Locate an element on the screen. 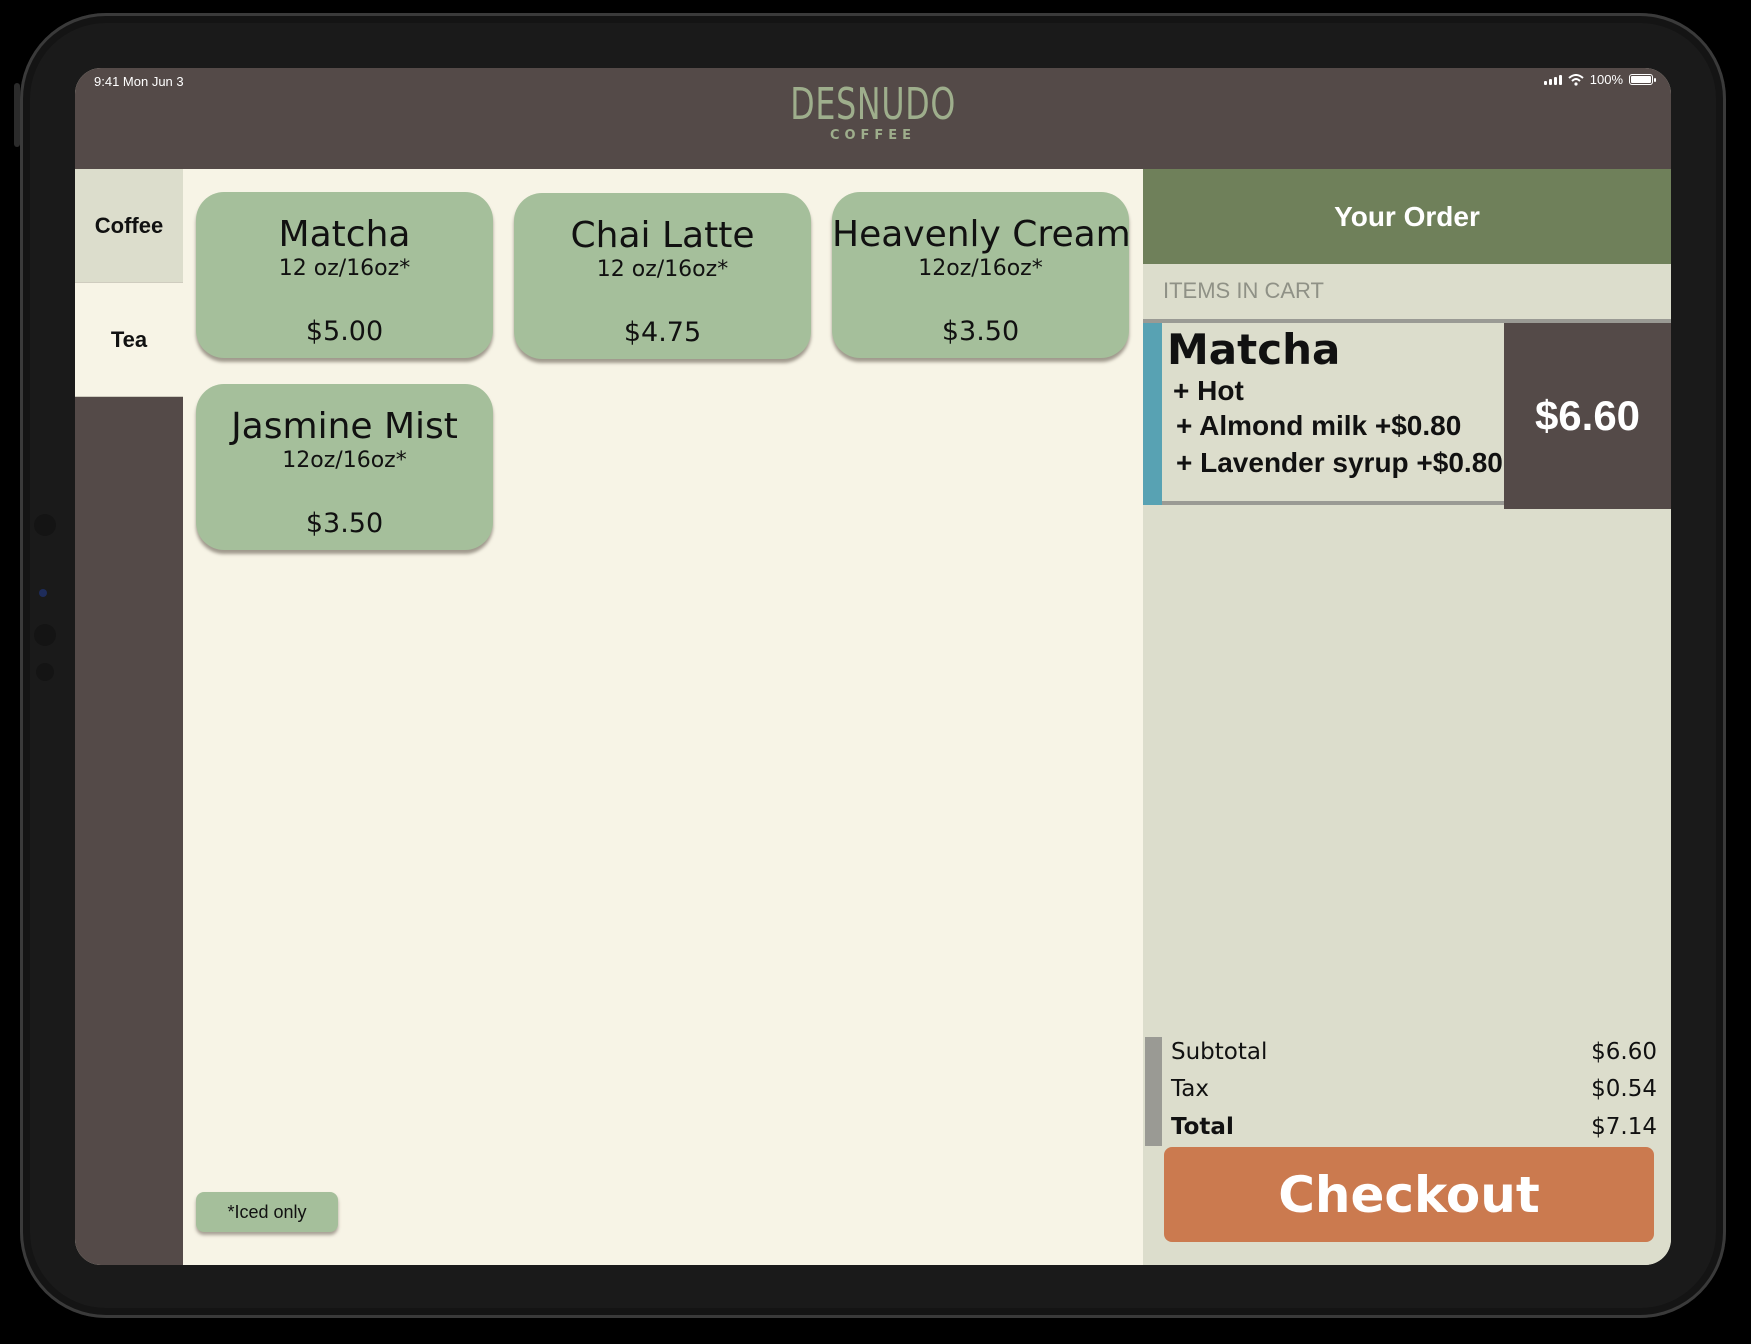 The height and width of the screenshot is (1344, 1751). brand-subtitle: COFFEE is located at coordinates (873, 135).